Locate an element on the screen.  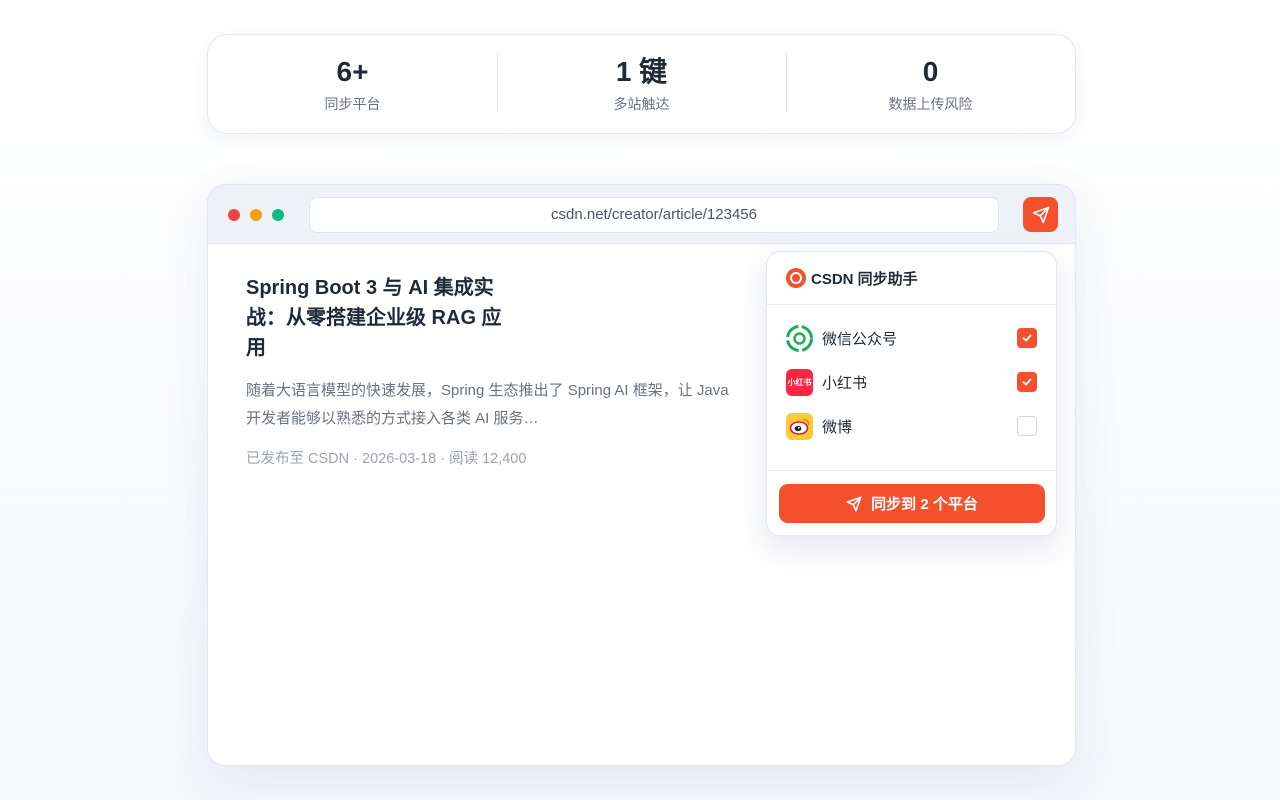
article-meta: 已发布至 CSDN · 2026-03-18 · 阅读 12,400 is located at coordinates (386, 459).